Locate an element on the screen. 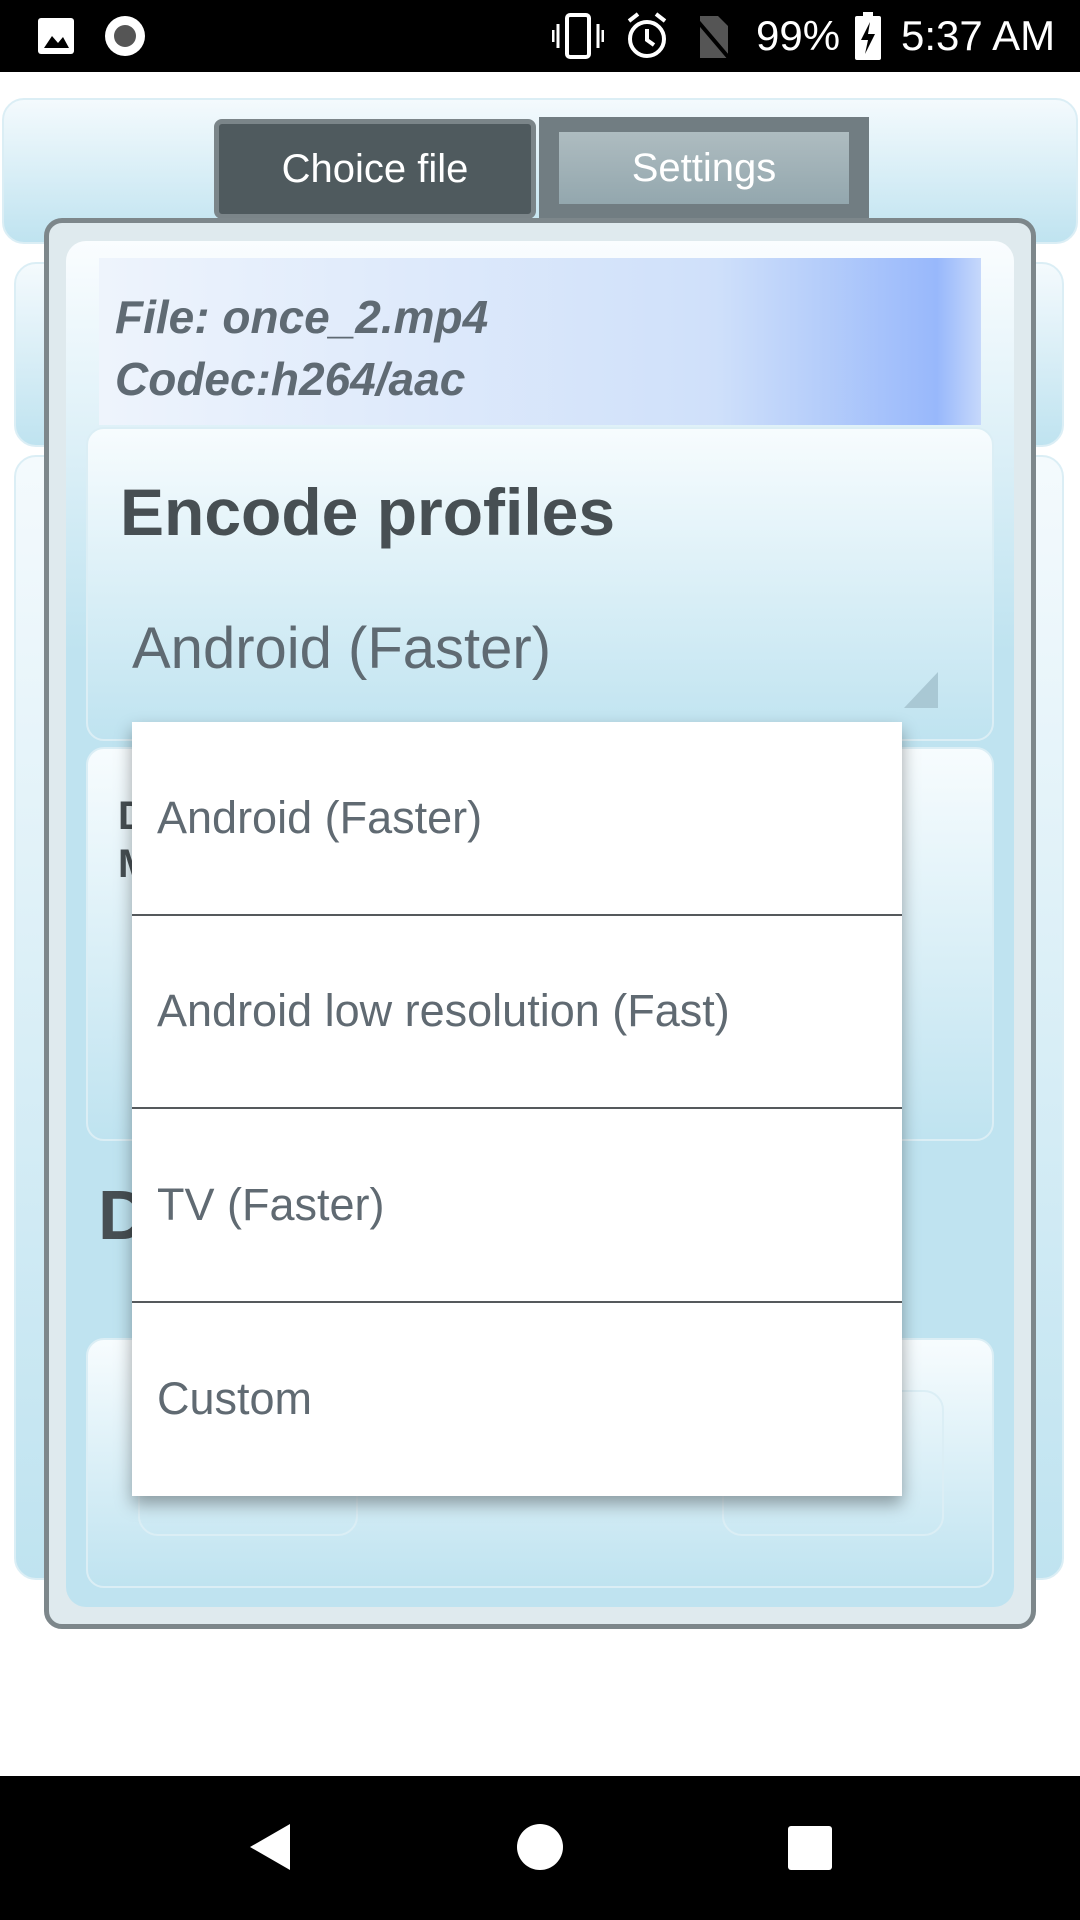  dropdown-option: Android (Faster) is located at coordinates (517, 819).